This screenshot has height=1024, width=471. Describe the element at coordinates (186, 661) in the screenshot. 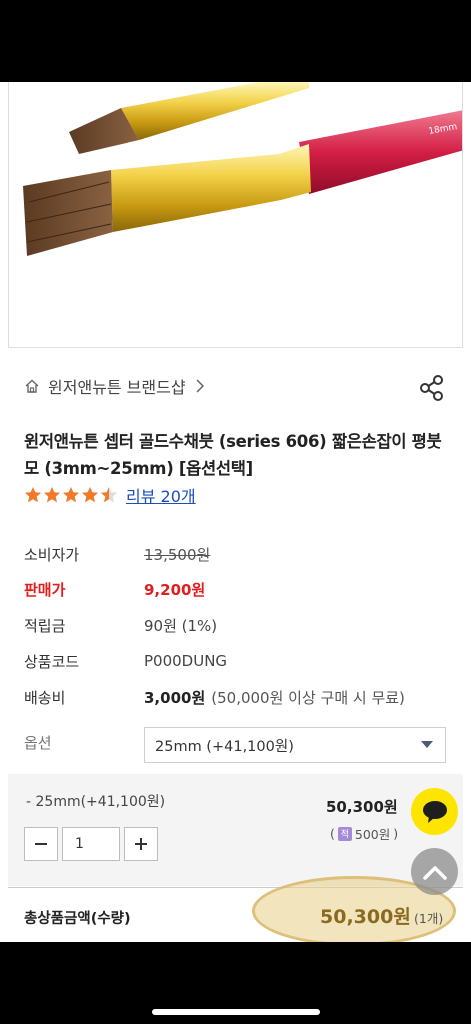

I see `product-code-value: P000DUNG` at that location.